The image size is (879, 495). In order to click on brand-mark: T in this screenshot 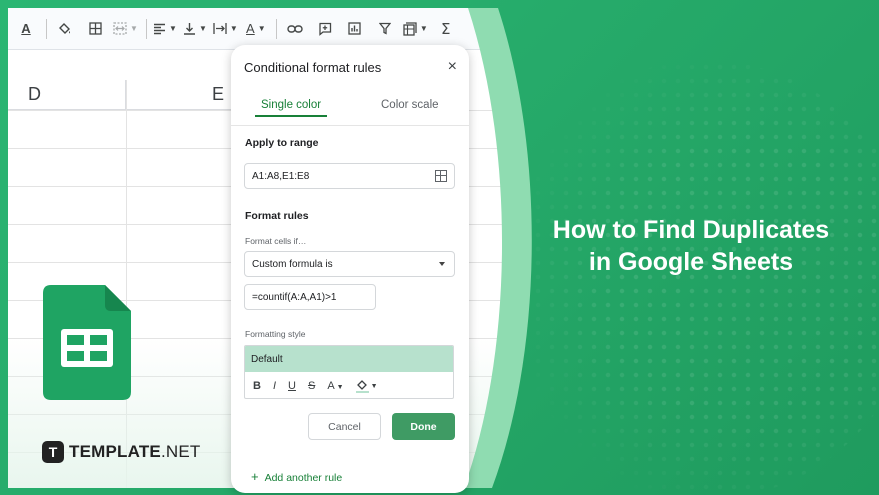, I will do `click(53, 452)`.